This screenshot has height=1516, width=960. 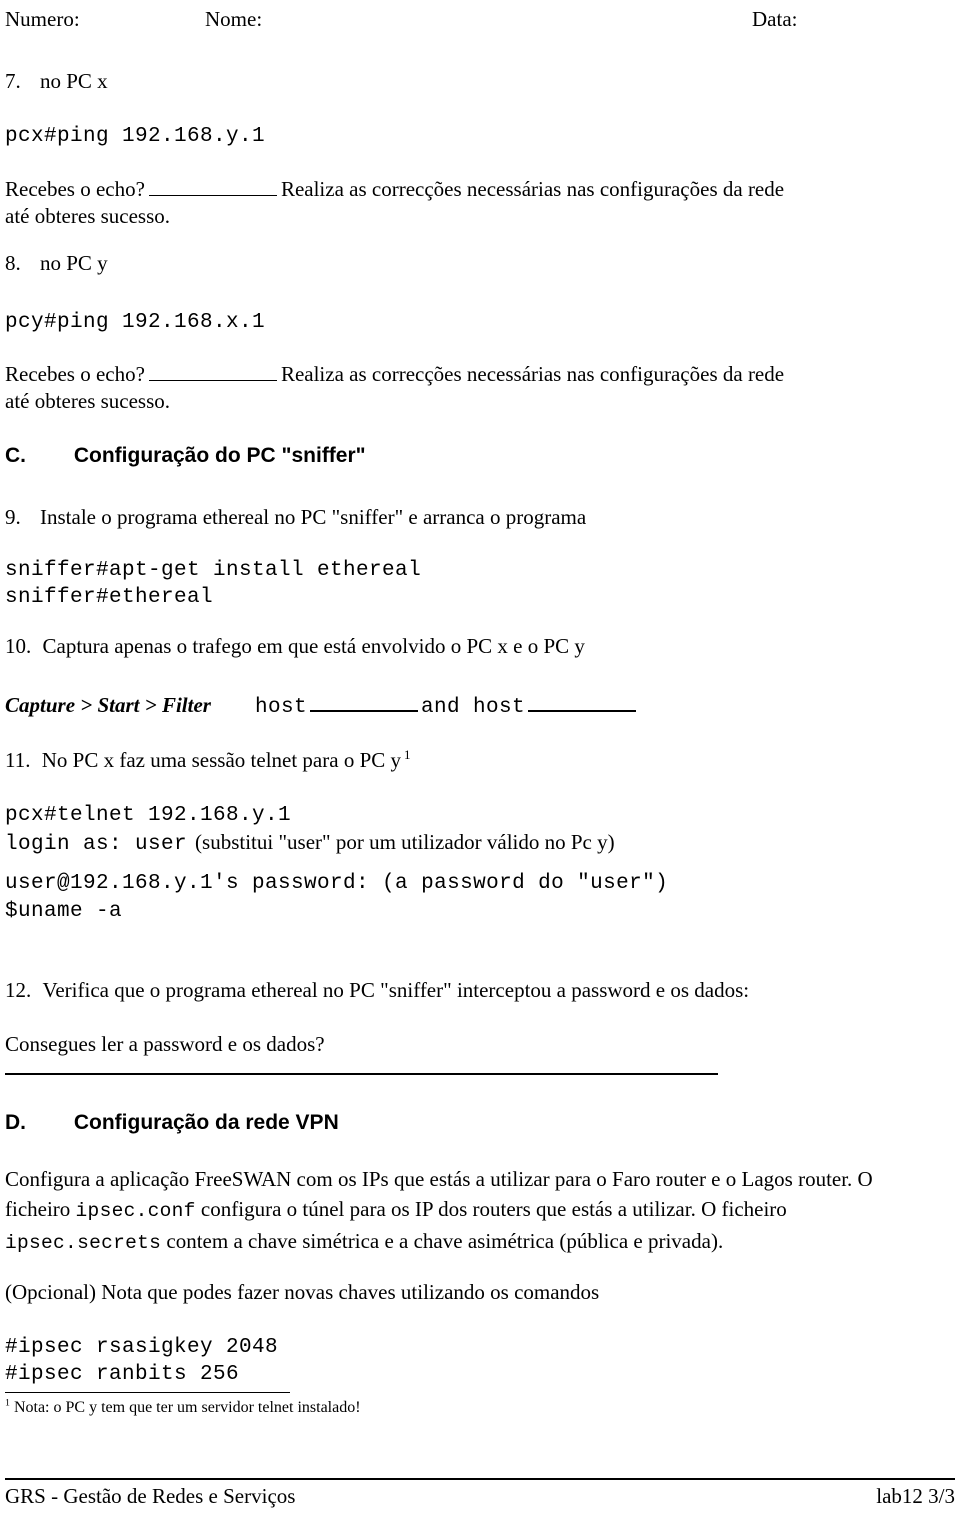 I want to click on item-7-text: no PC x, so click(x=74, y=81).